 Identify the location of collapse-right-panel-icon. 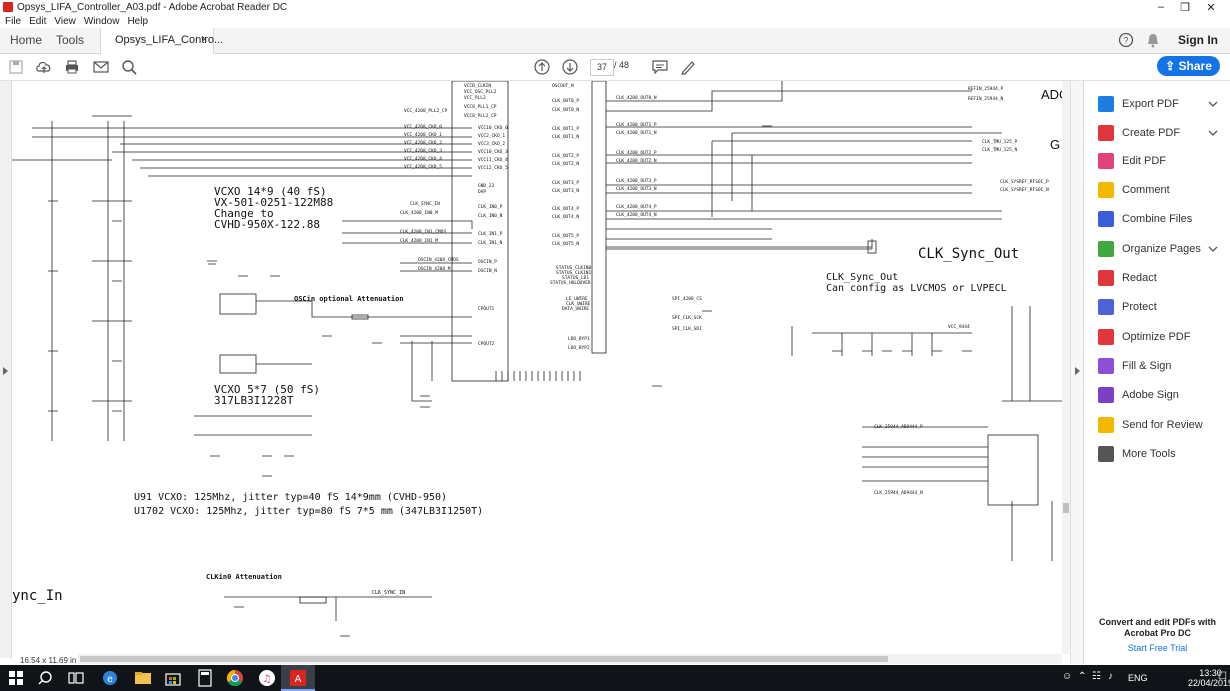
(1077, 371).